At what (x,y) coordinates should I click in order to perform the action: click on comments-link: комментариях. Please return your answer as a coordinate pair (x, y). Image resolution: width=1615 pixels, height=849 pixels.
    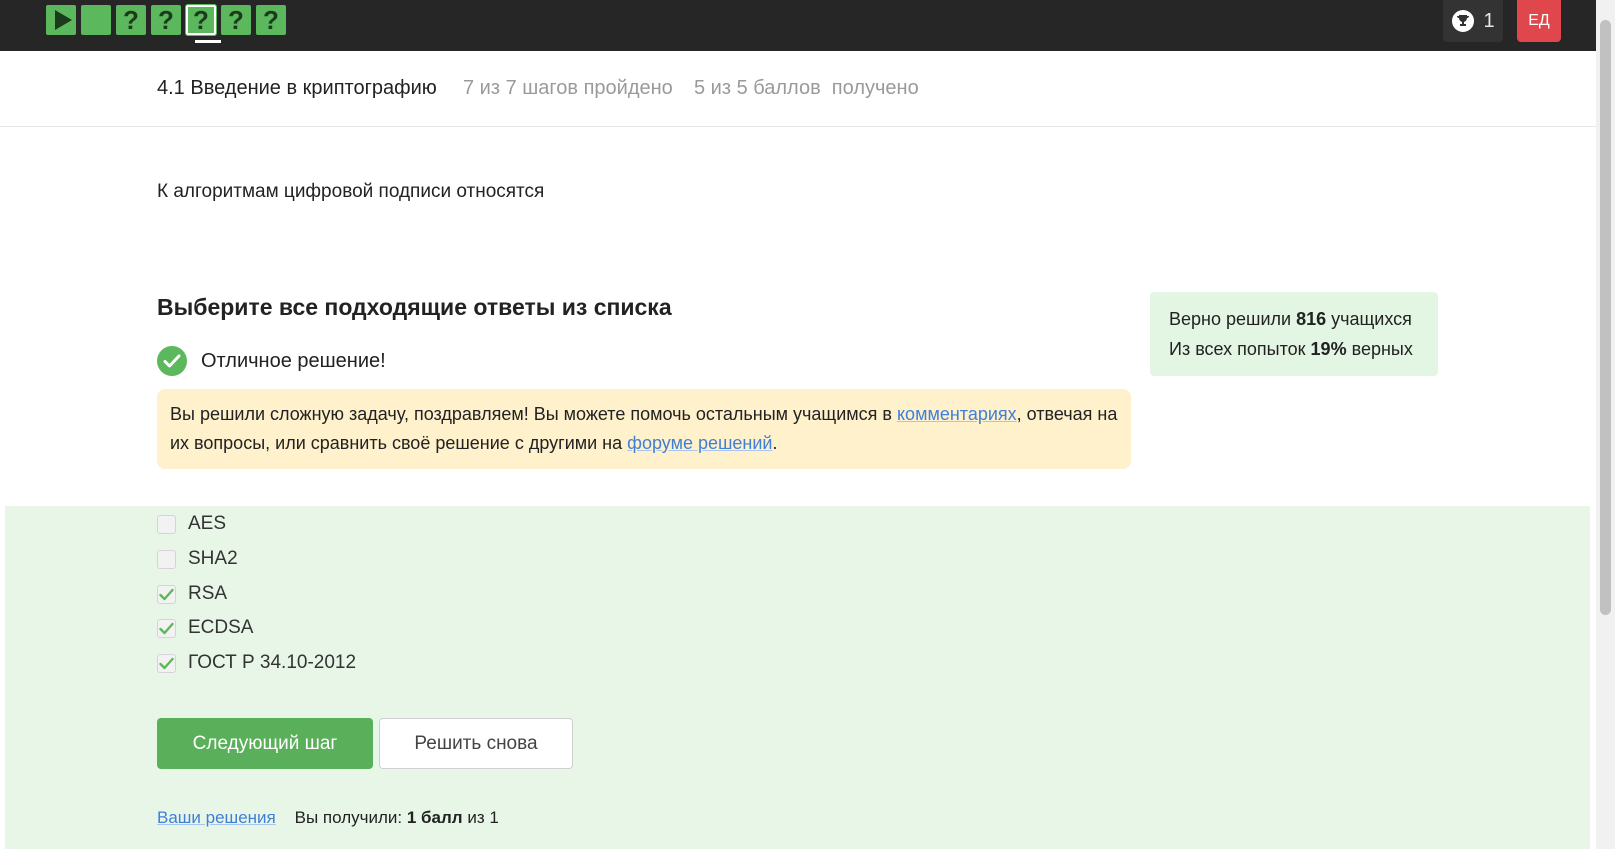
    Looking at the image, I should click on (957, 414).